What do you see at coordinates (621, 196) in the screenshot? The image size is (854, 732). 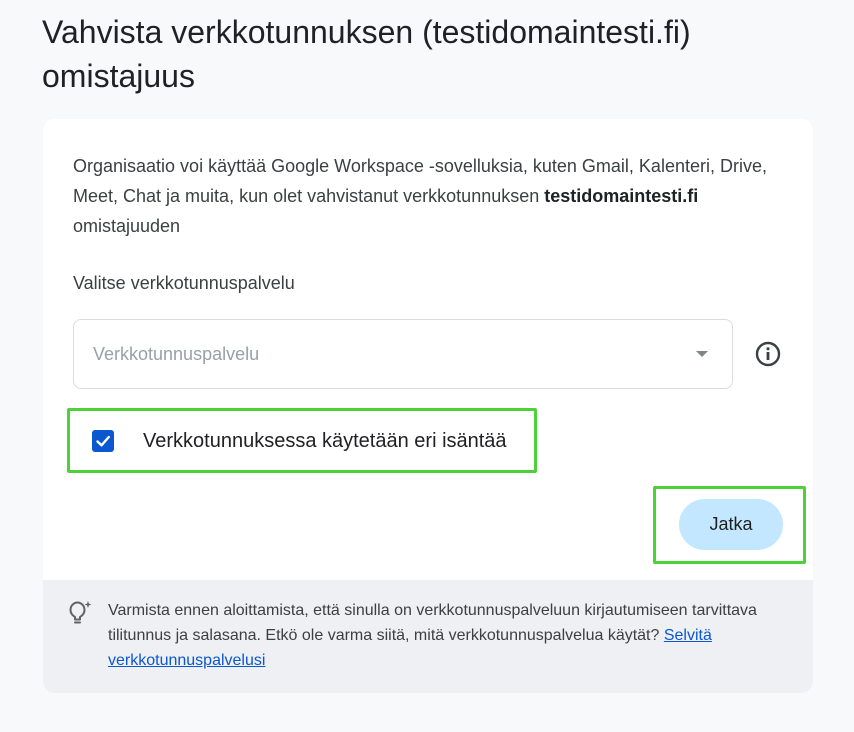 I see `intro-domain: testidomaintesti.fi` at bounding box center [621, 196].